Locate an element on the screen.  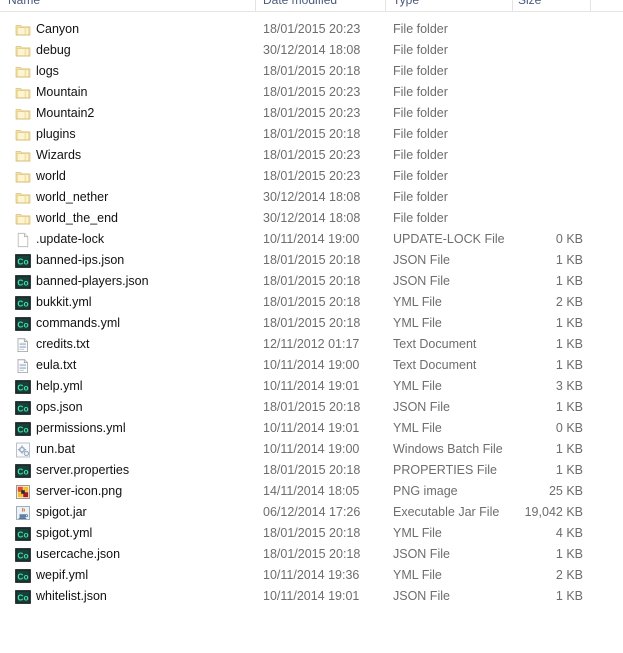
file-size-cell: 0 KB is located at coordinates (569, 239).